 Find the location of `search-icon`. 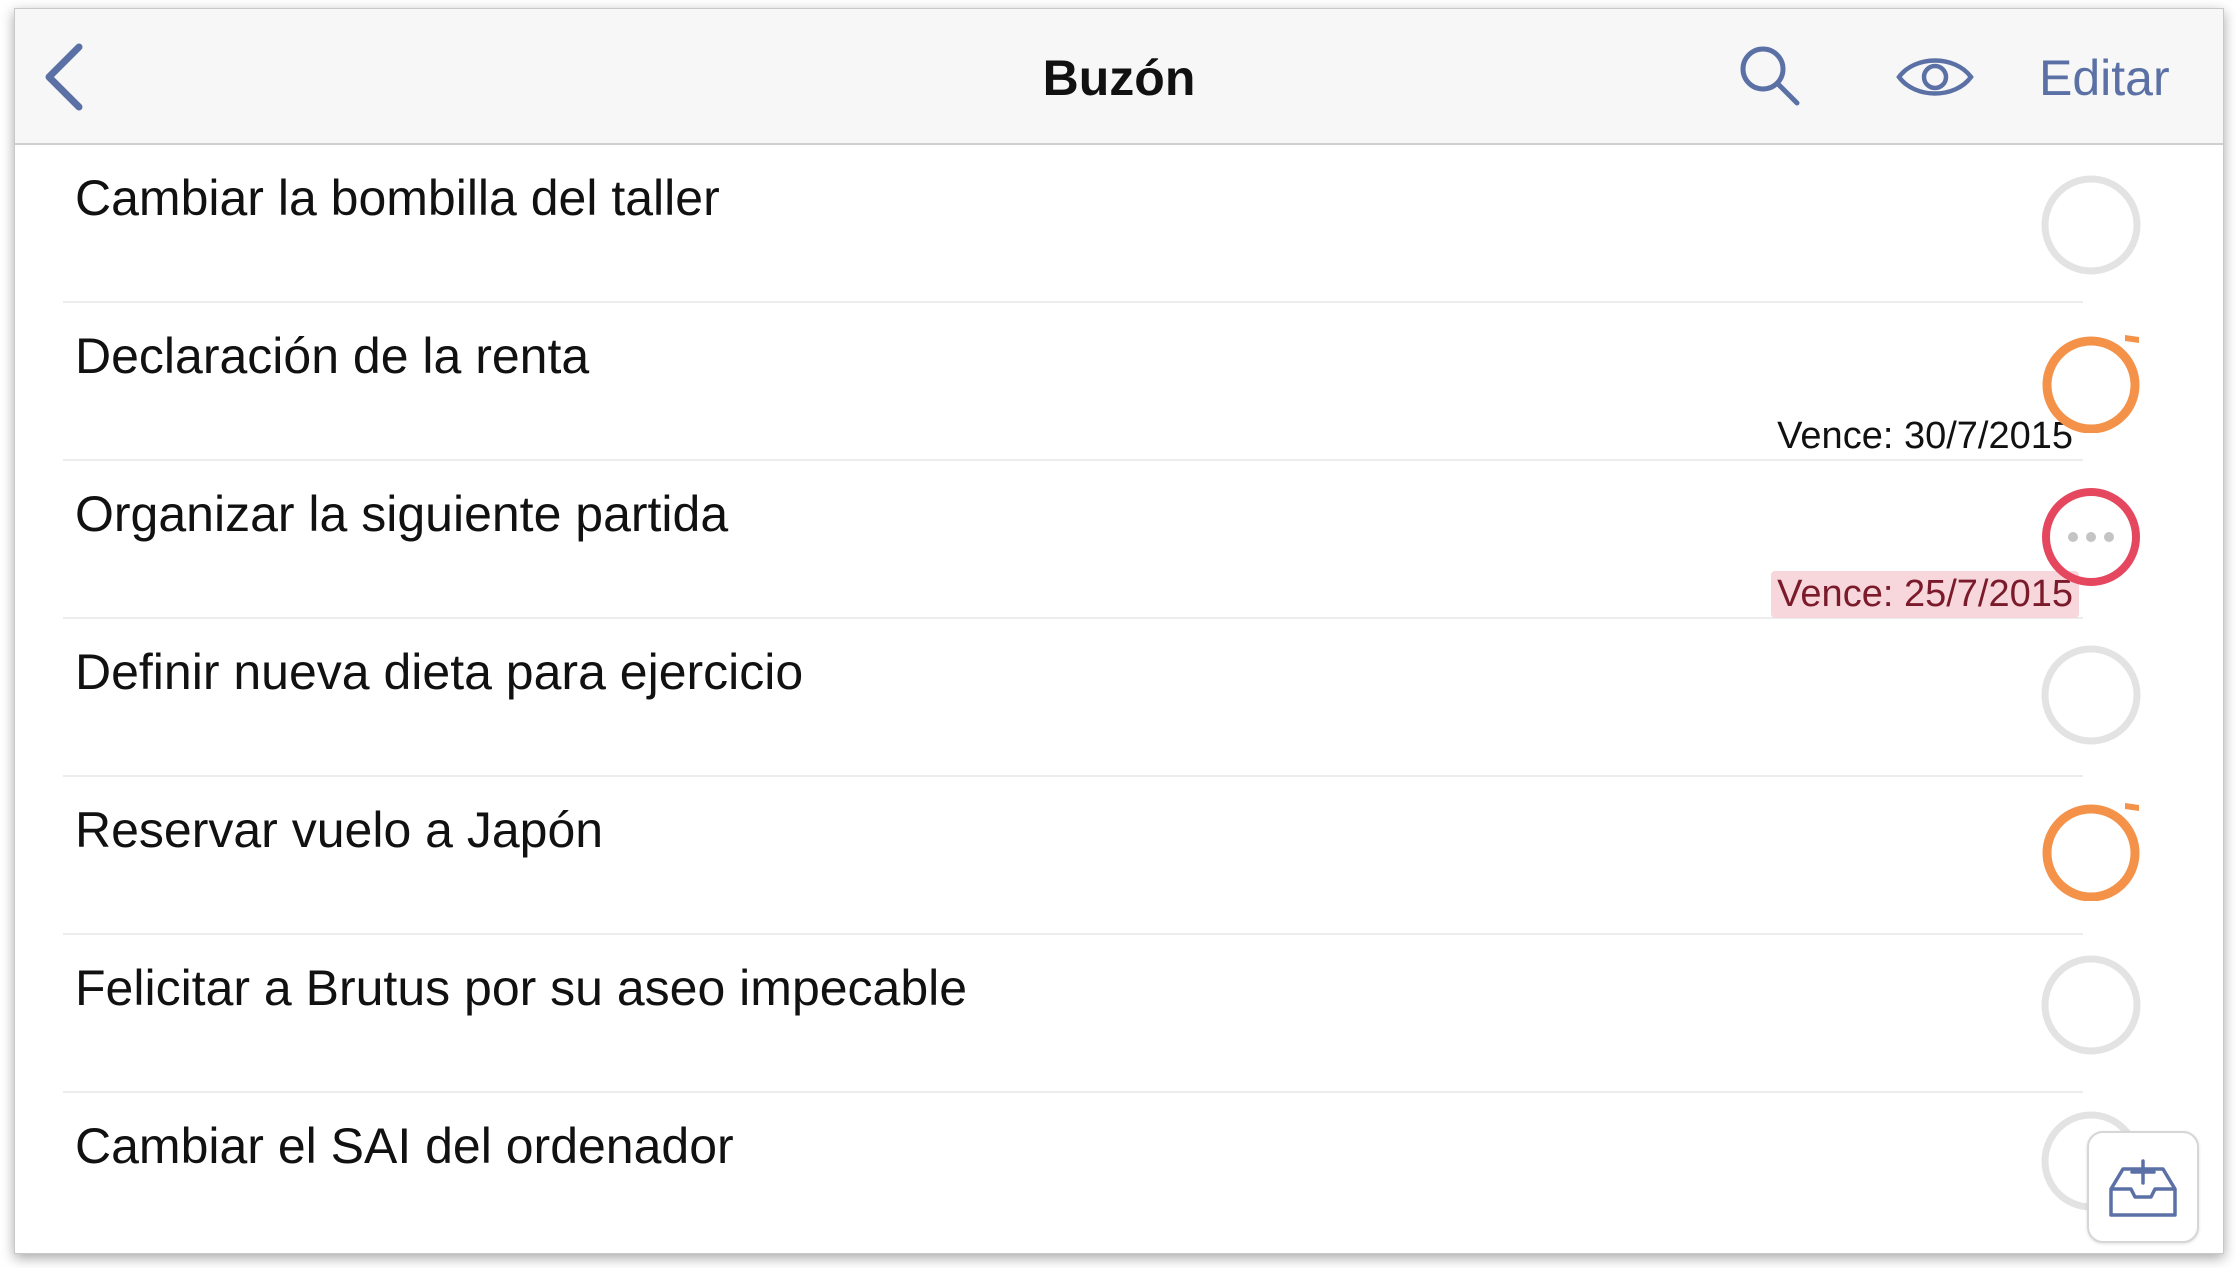

search-icon is located at coordinates (1770, 76).